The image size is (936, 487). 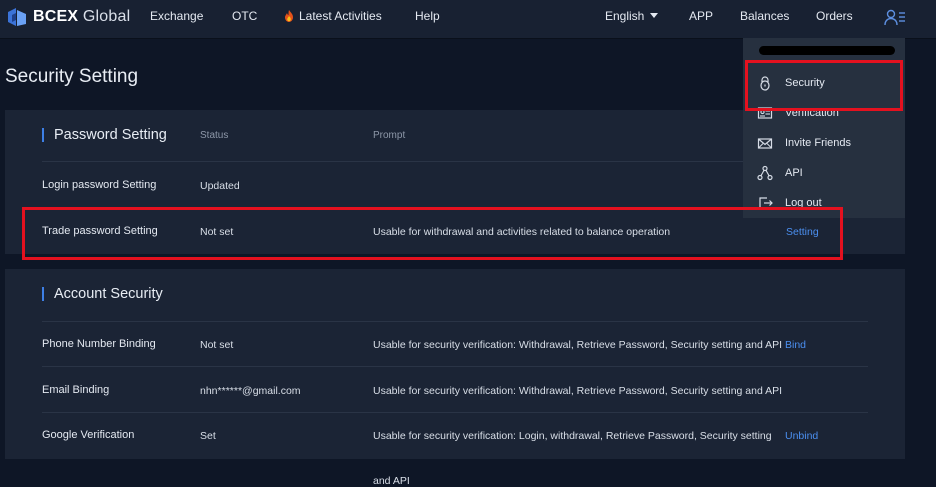 I want to click on nav-exchange: Exchange, so click(x=176, y=16).